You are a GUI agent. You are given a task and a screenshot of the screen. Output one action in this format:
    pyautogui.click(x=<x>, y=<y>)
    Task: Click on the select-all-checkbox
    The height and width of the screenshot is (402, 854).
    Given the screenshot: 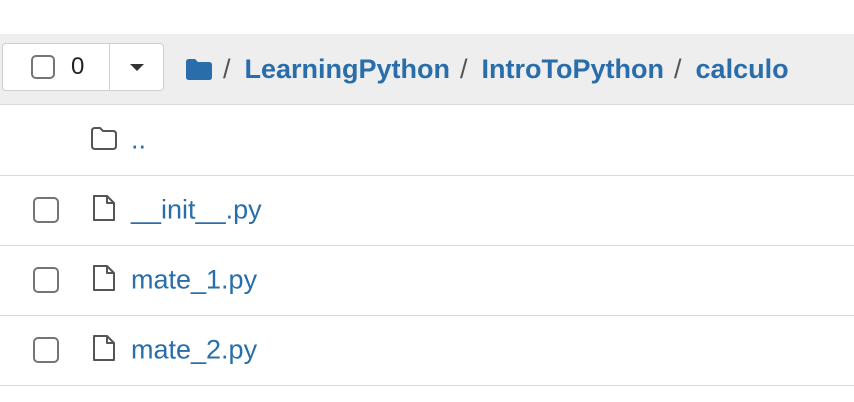 What is the action you would take?
    pyautogui.click(x=43, y=67)
    